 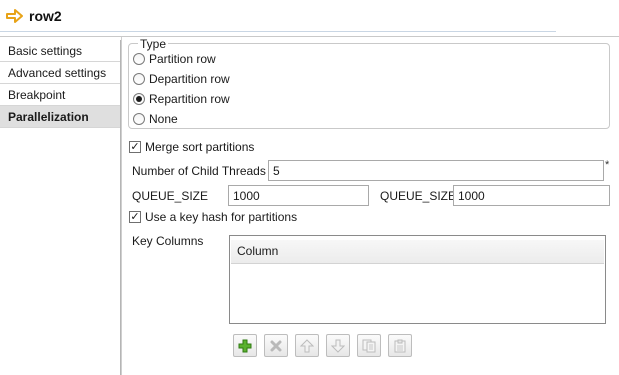 I want to click on radio-none: None, so click(x=155, y=119).